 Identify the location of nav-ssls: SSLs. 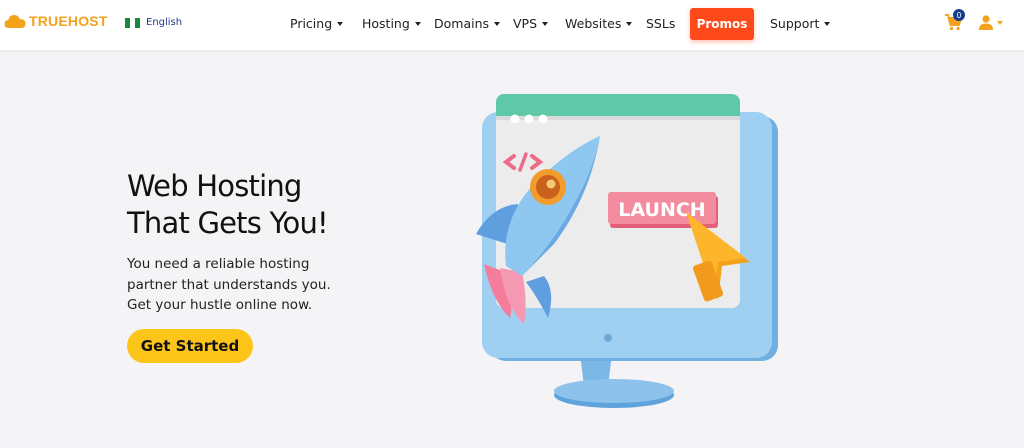
(660, 23).